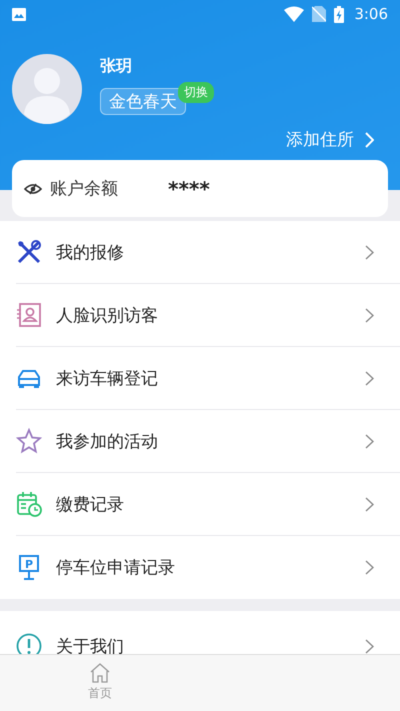 This screenshot has width=400, height=711. What do you see at coordinates (33, 188) in the screenshot?
I see `hidden-eye-icon` at bounding box center [33, 188].